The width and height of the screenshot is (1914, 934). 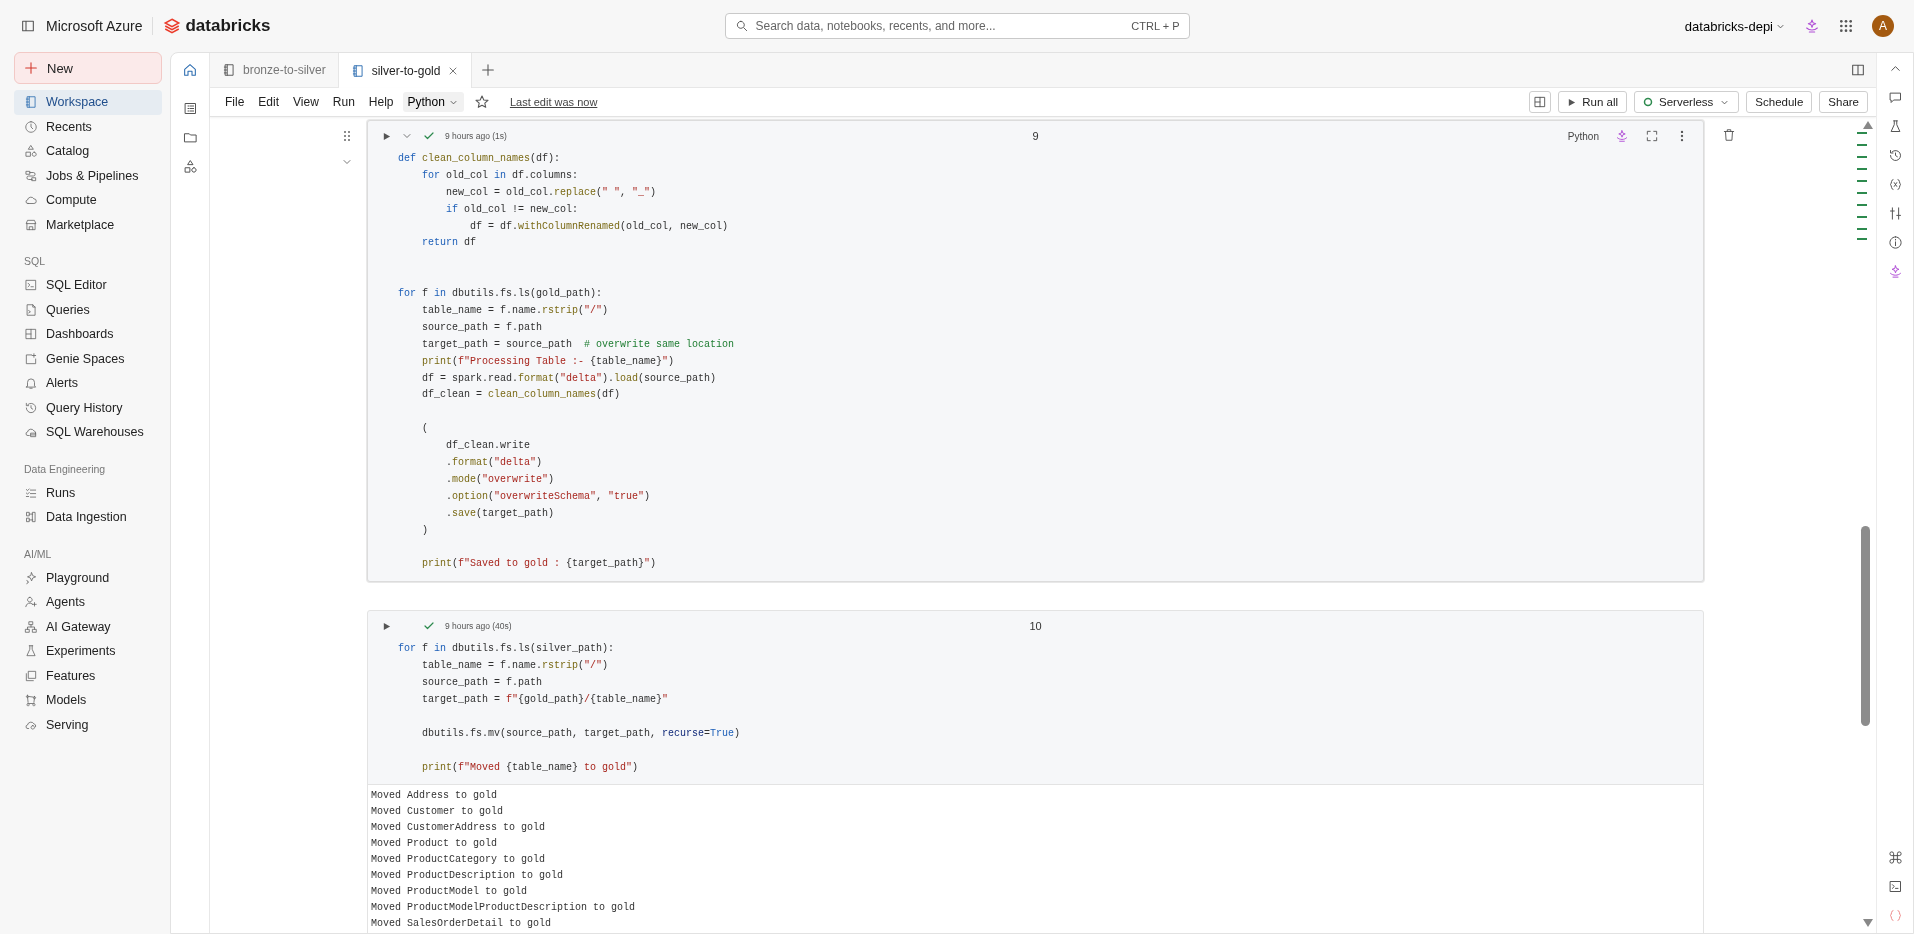 I want to click on code-line: target_path = source_path # overwrite same location, so click(x=578, y=344).